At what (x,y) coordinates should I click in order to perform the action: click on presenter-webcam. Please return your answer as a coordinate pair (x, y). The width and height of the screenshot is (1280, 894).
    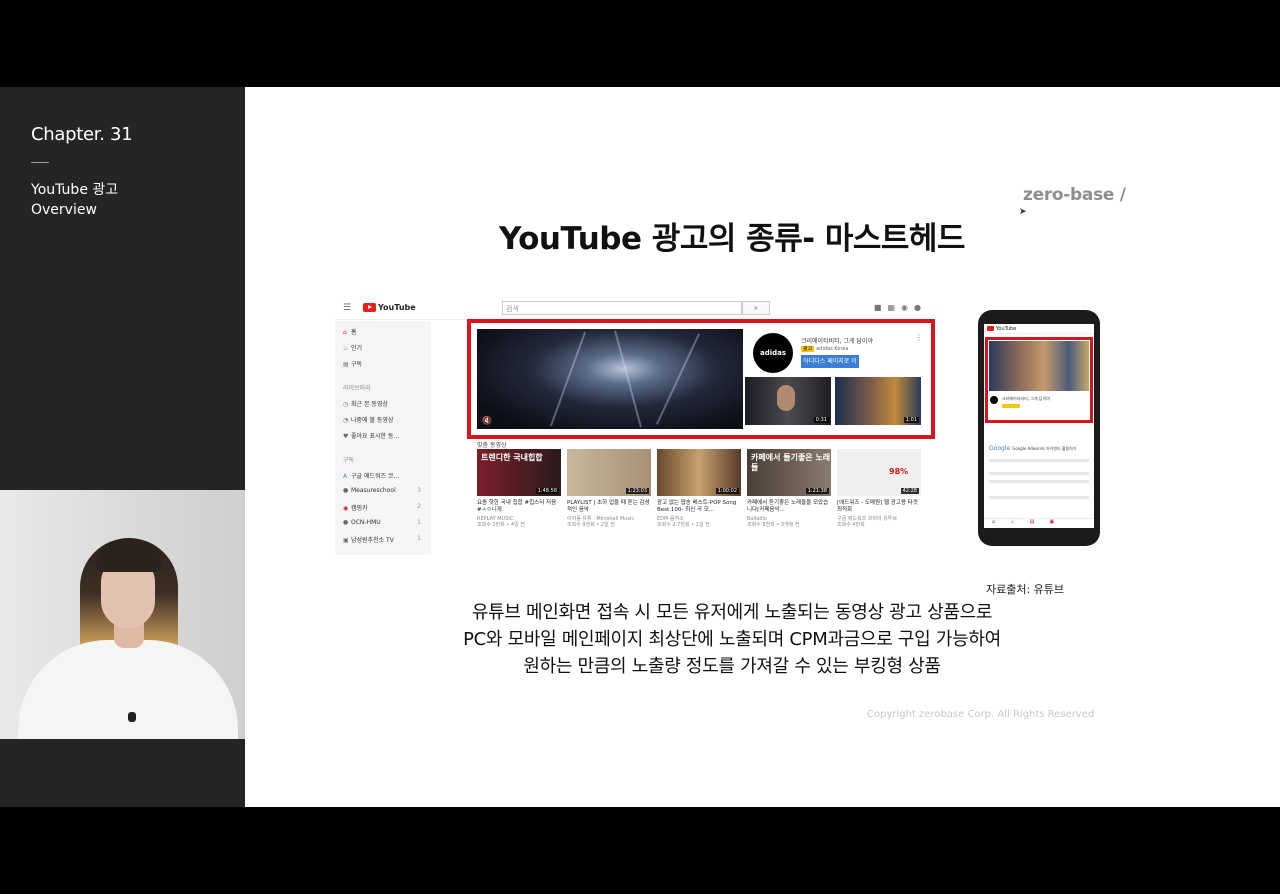
    Looking at the image, I should click on (122, 614).